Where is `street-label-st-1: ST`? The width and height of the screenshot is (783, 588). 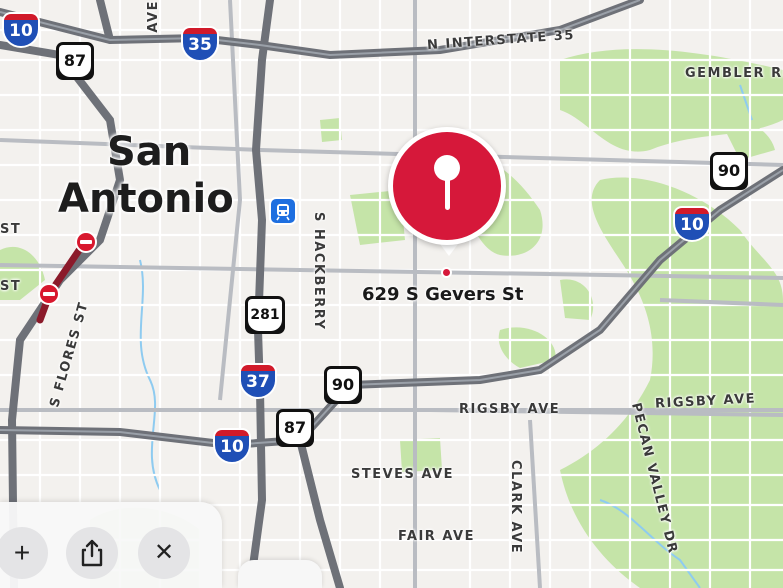 street-label-st-1: ST is located at coordinates (11, 229).